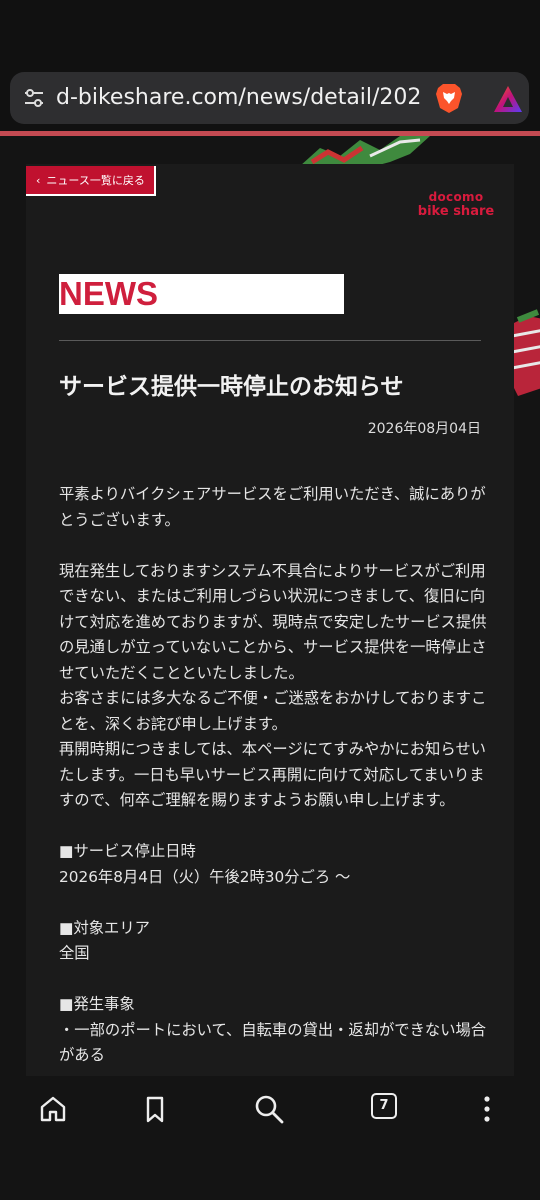  I want to click on stop-time-heading: ■サービス停止日時, so click(127, 851).